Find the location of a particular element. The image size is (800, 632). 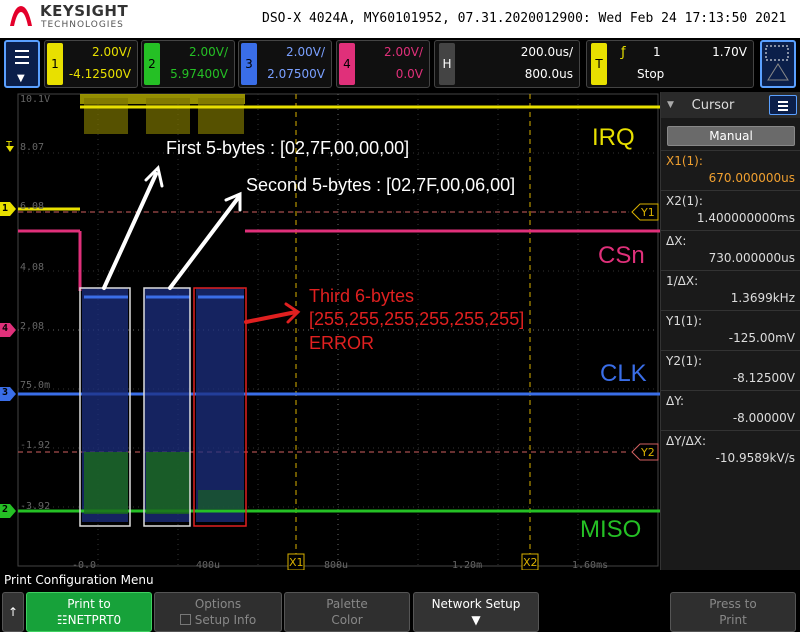

y2-cursor-tag: Y2 is located at coordinates (648, 452).